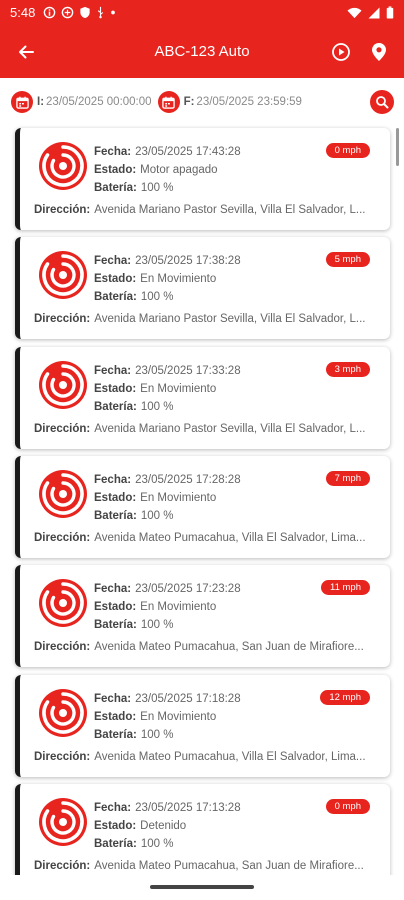  I want to click on start-date-button, so click(22, 102).